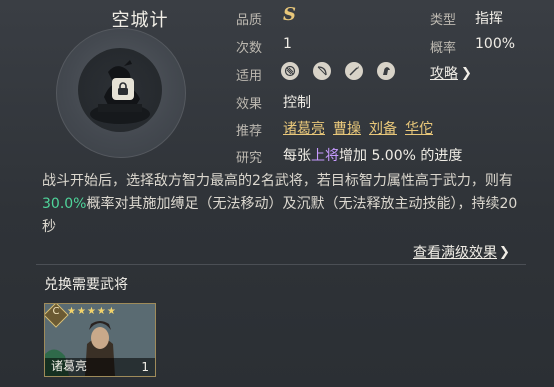 The image size is (554, 387). I want to click on research-text: 每张上将增加 5.00% 的进度, so click(372, 155).